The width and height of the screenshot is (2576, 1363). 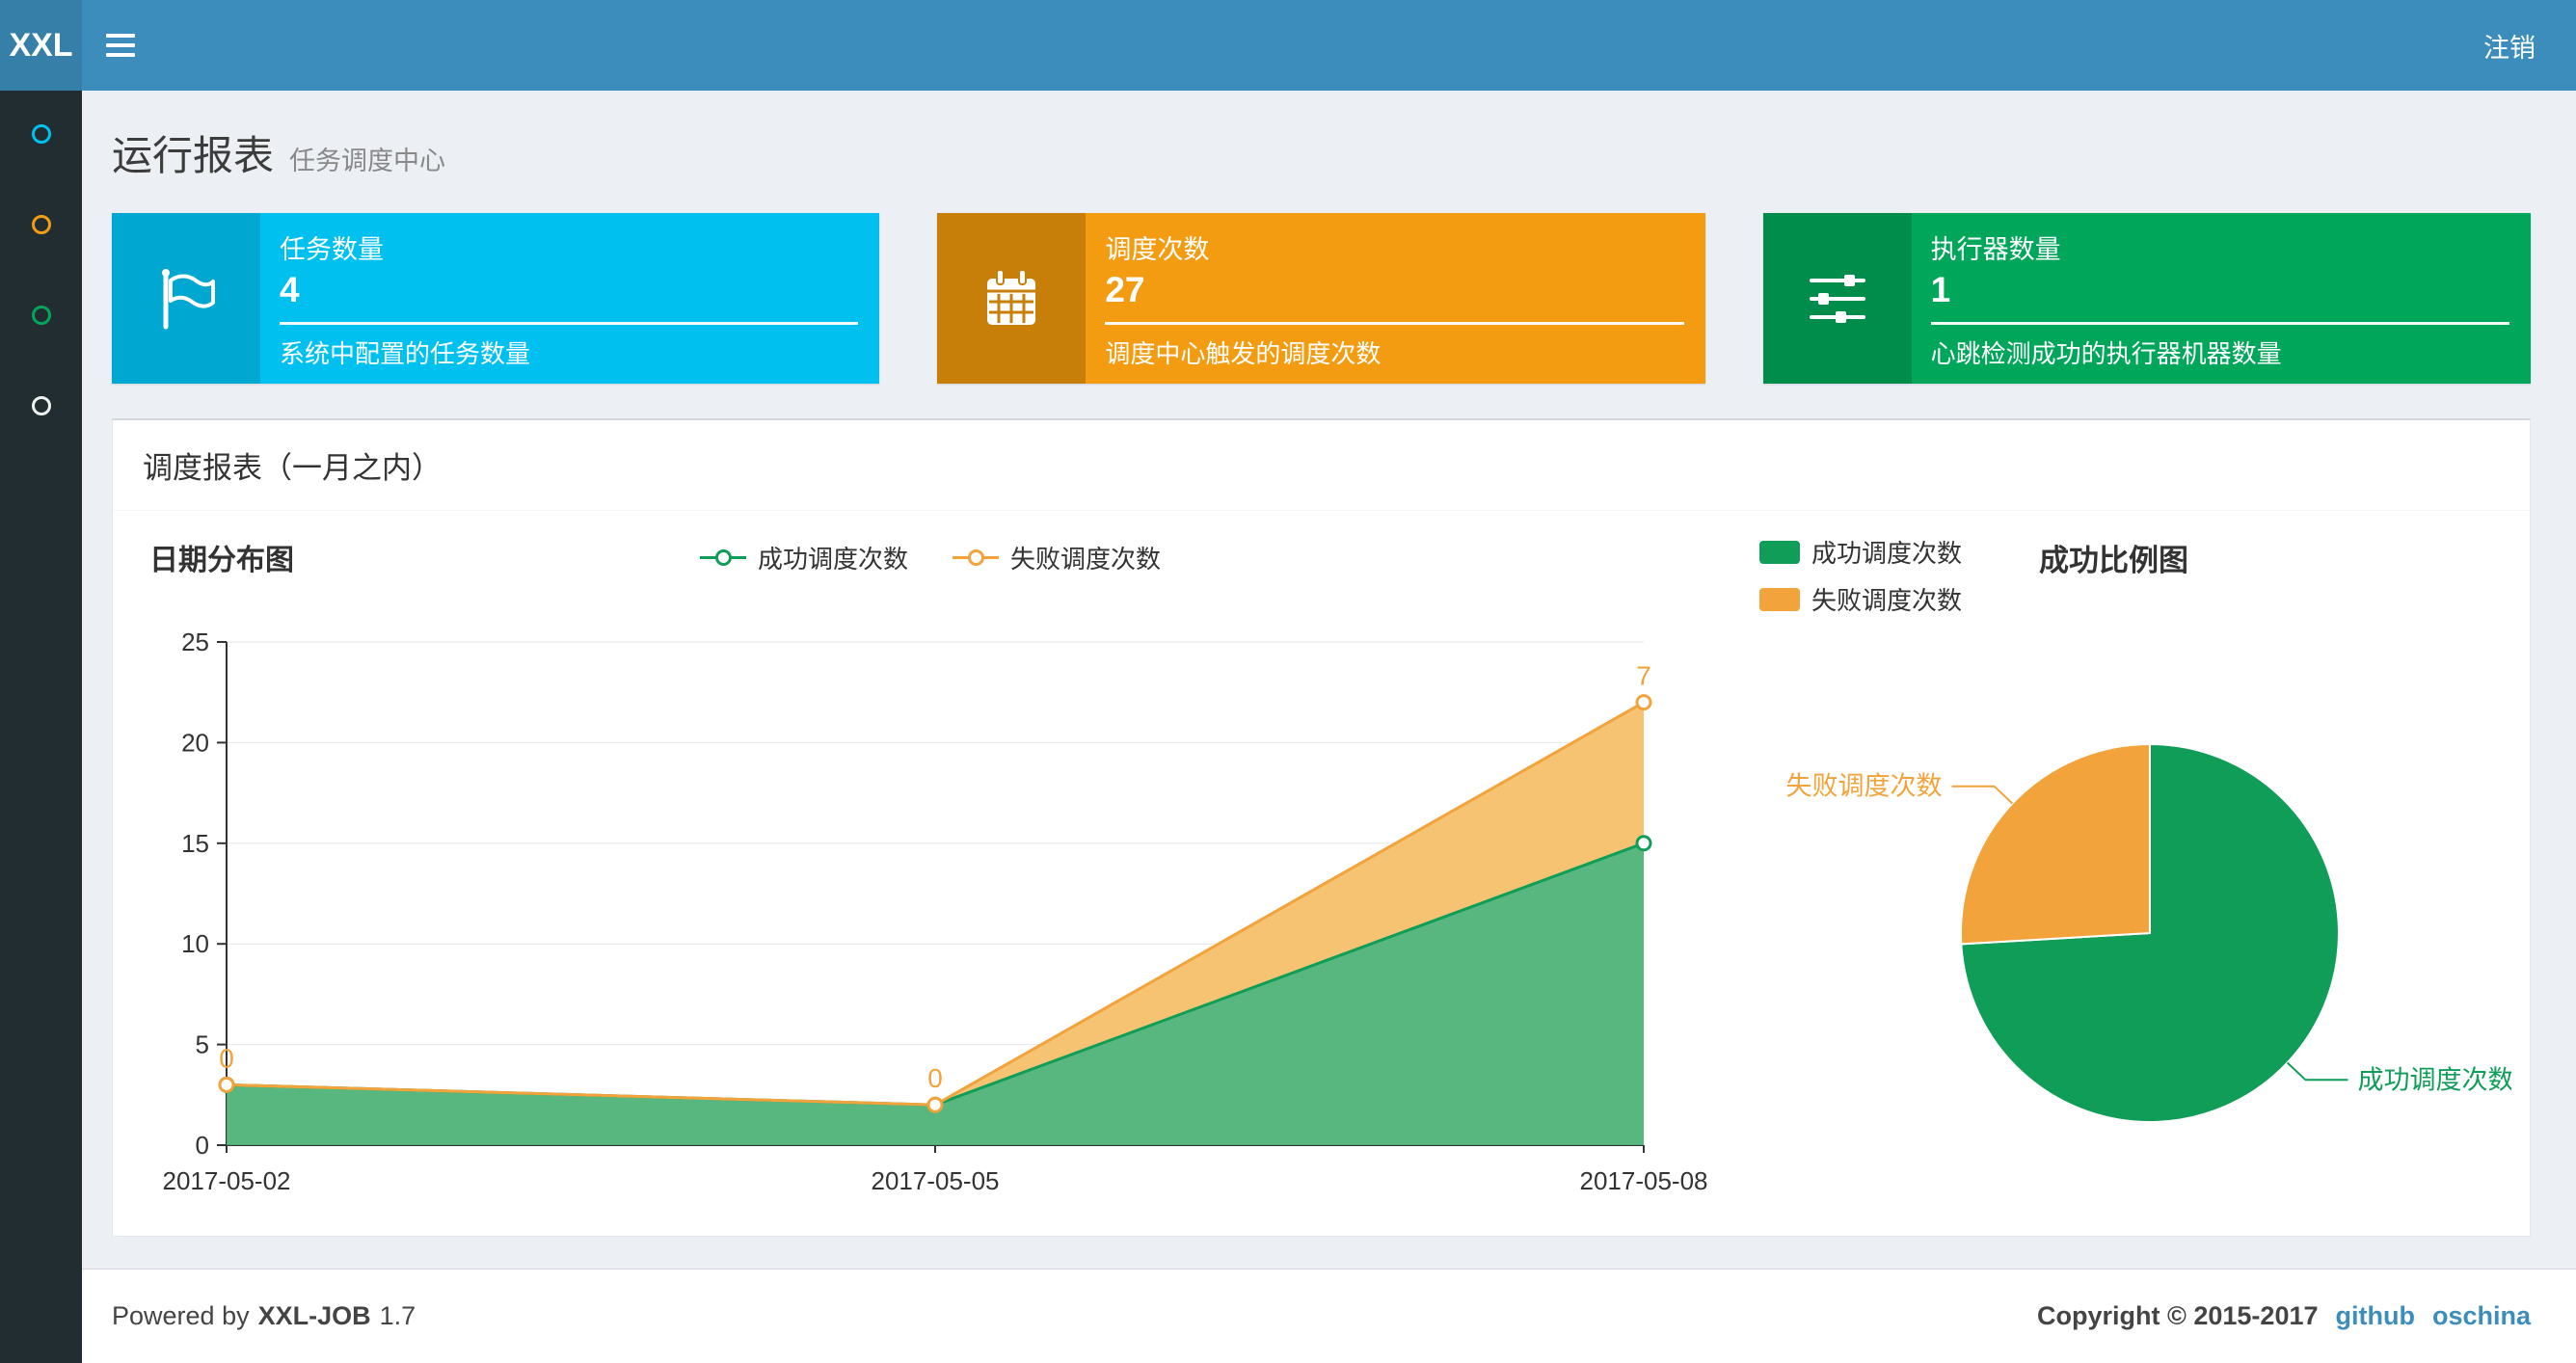 I want to click on pie-chart: 成功调度次数 失败调度次数, so click(x=2149, y=932).